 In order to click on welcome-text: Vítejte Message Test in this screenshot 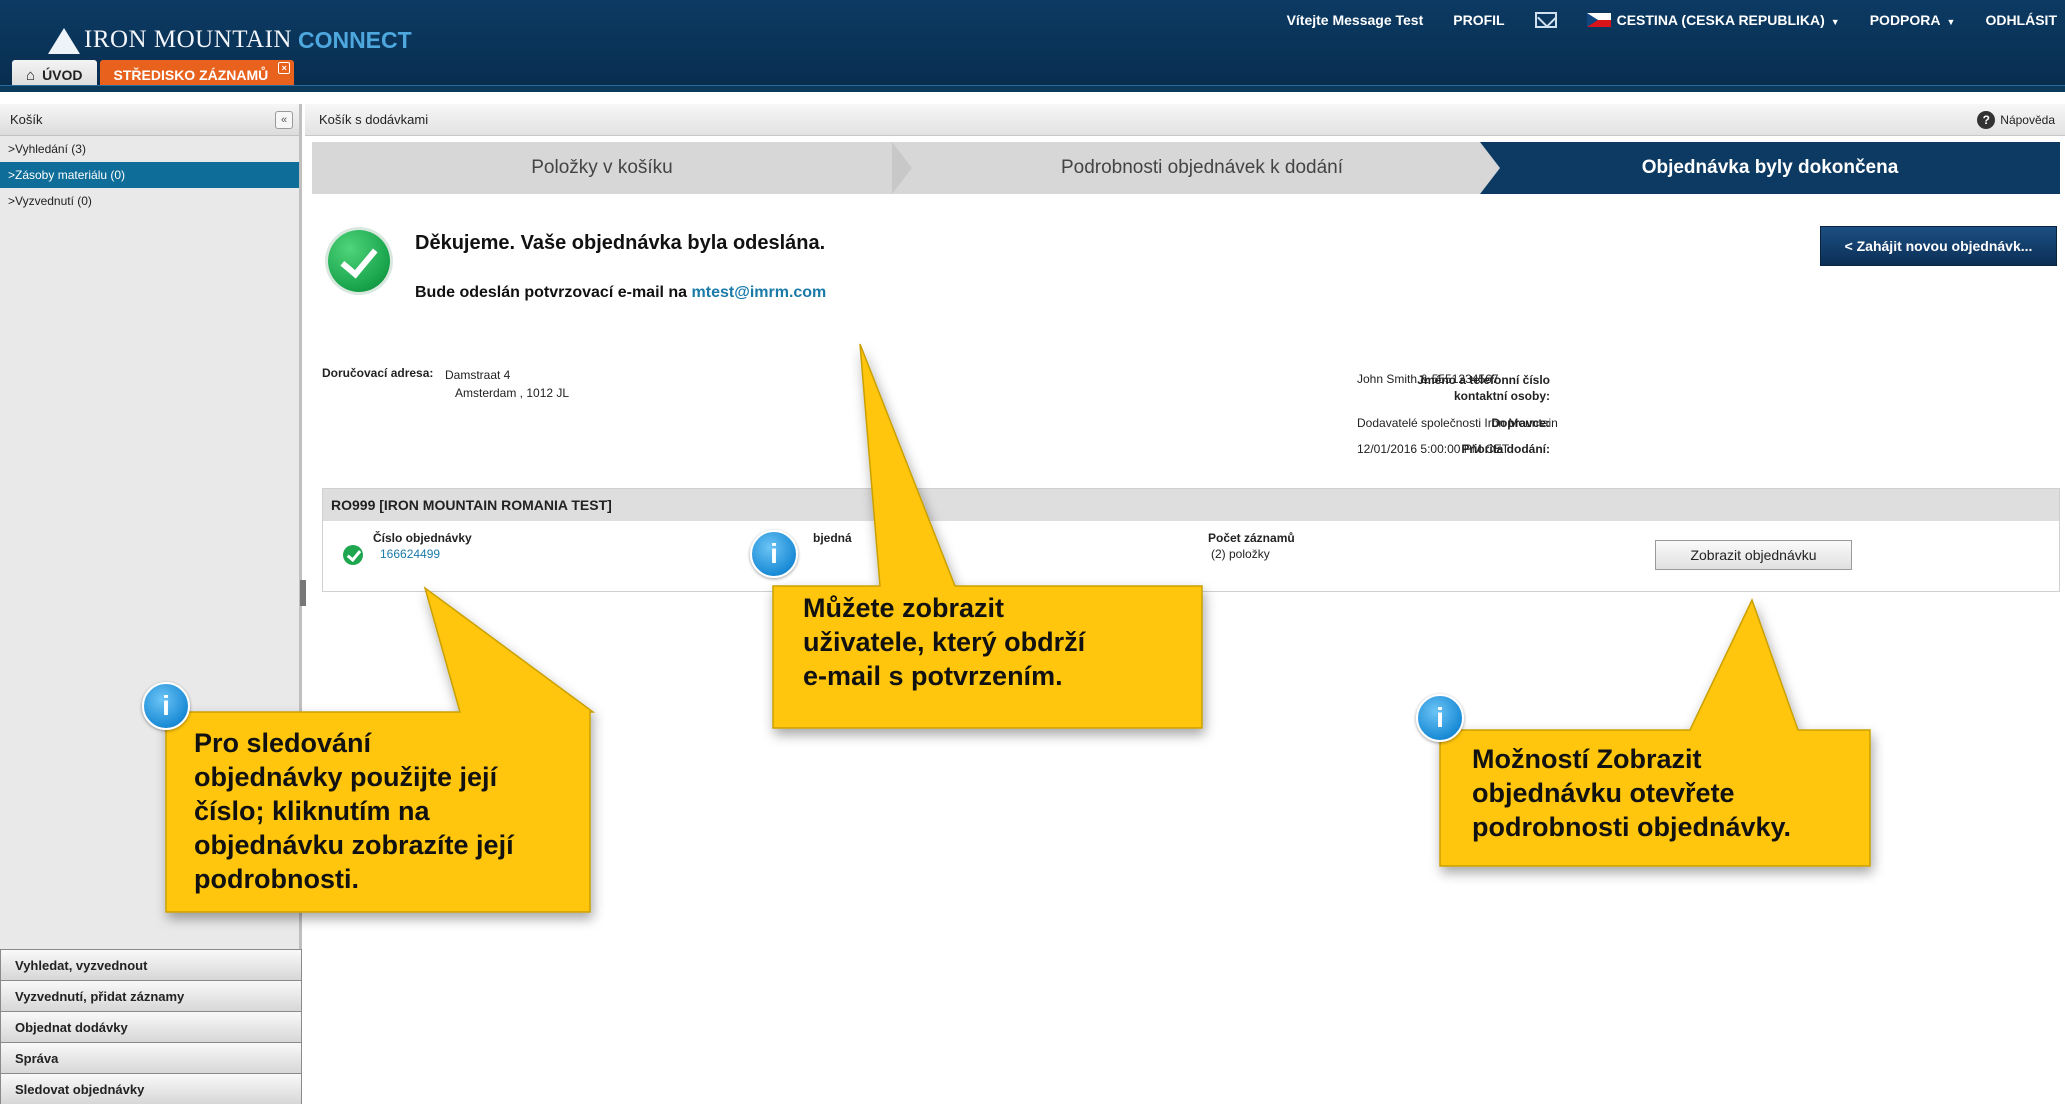, I will do `click(1355, 20)`.